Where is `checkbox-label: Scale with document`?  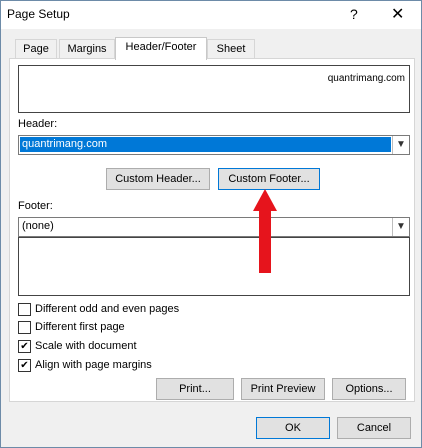 checkbox-label: Scale with document is located at coordinates (86, 346).